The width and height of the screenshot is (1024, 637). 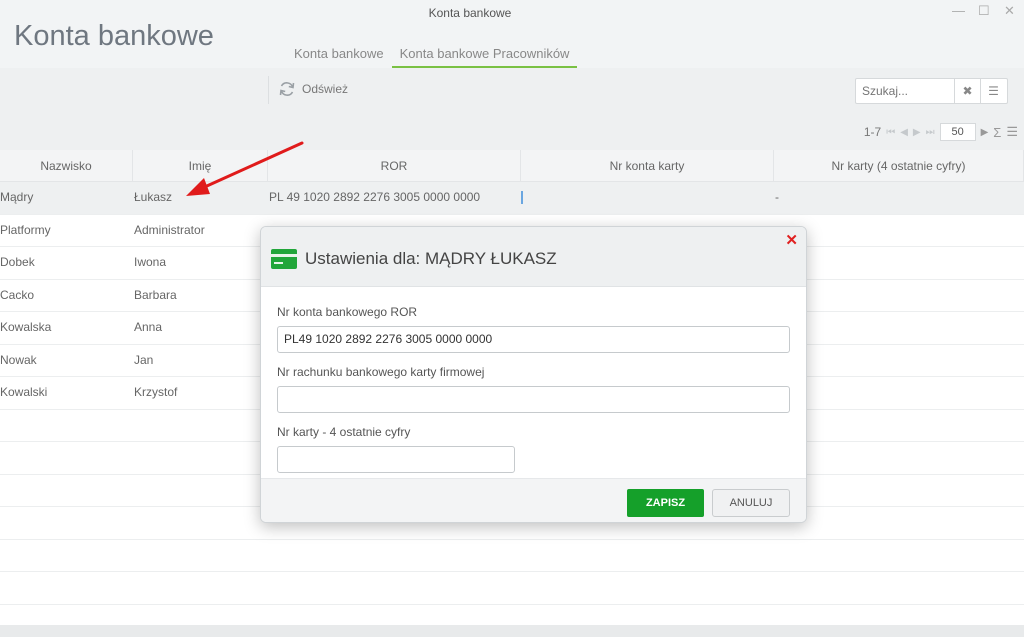 I want to click on prev-page-icon: ◀, so click(x=904, y=132).